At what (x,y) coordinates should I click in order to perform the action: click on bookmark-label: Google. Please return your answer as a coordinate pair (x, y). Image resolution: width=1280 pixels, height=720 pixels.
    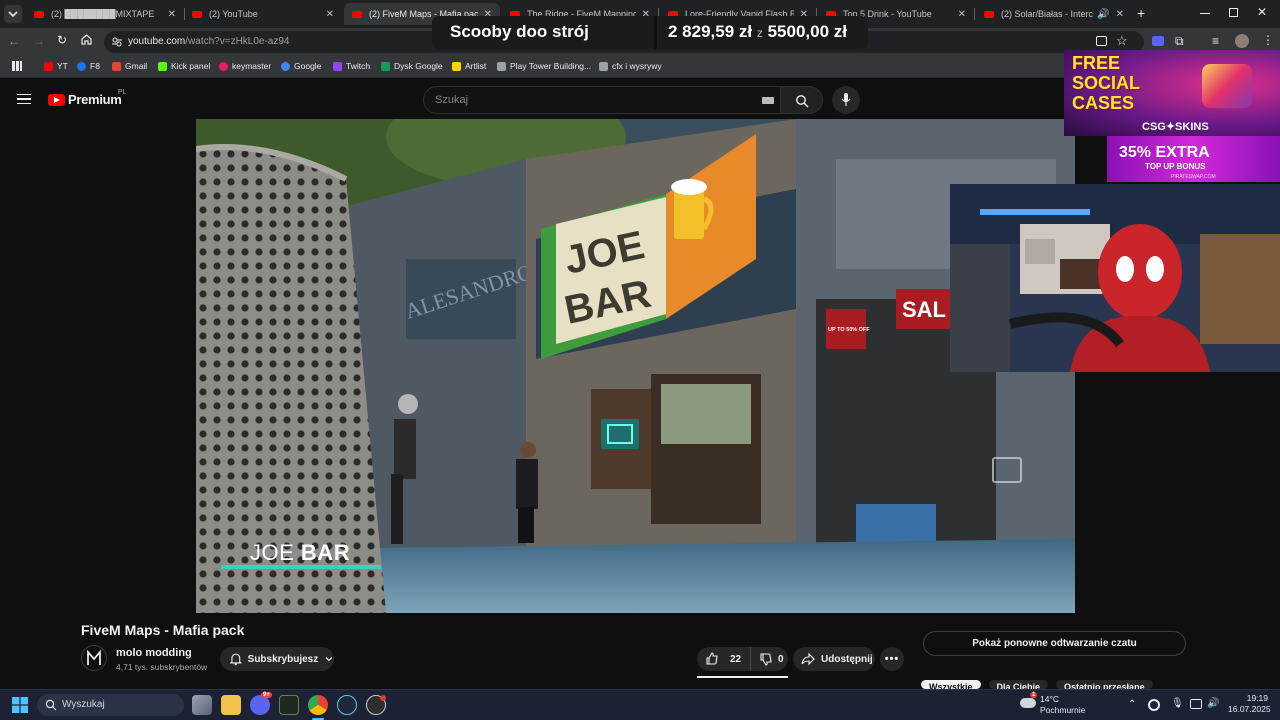
    Looking at the image, I should click on (308, 66).